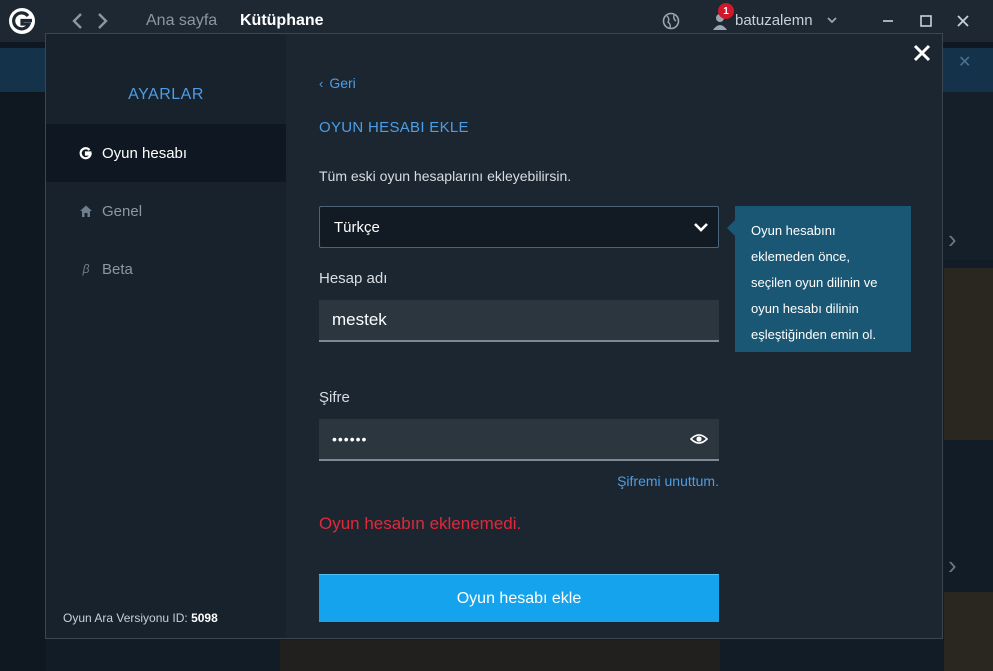 This screenshot has width=993, height=671. I want to click on add-game-account-button: Oyun hesabı ekle, so click(519, 598).